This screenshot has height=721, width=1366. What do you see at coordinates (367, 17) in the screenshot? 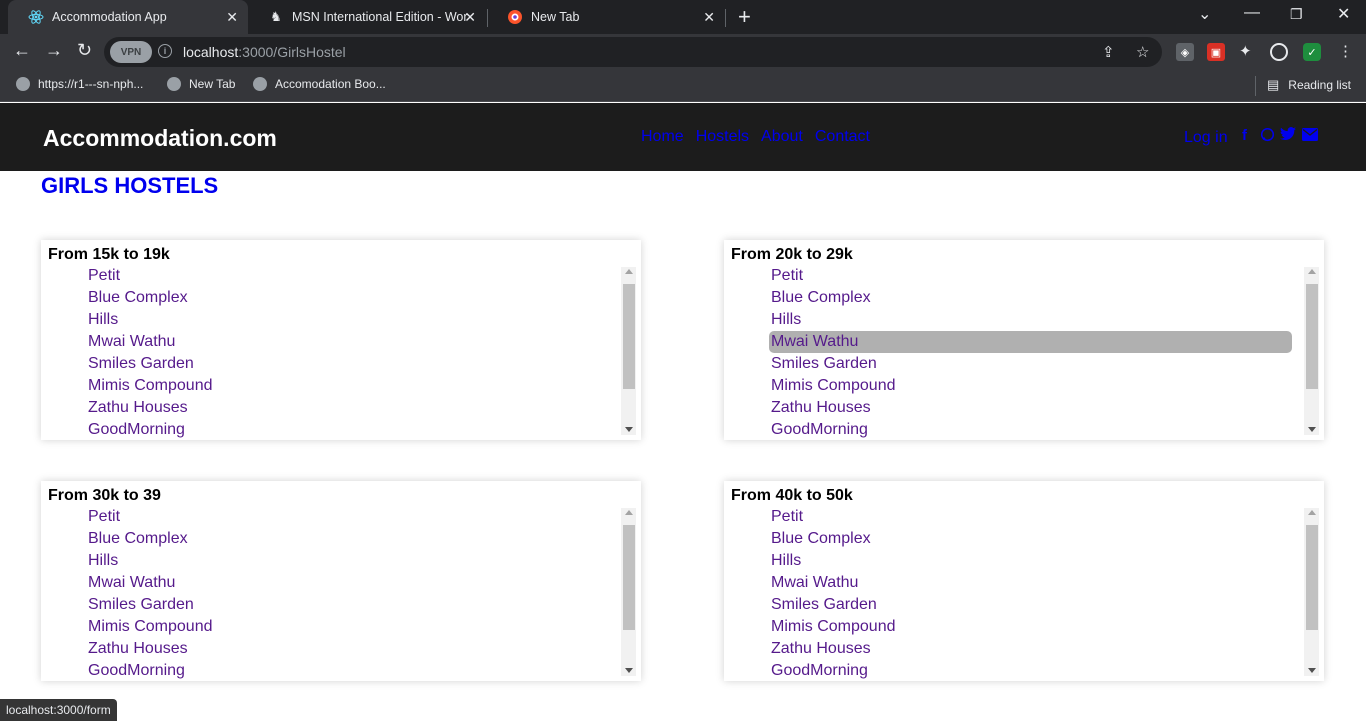
I see `tab-msn: ♞ MSN International Edition - Worl ✕` at bounding box center [367, 17].